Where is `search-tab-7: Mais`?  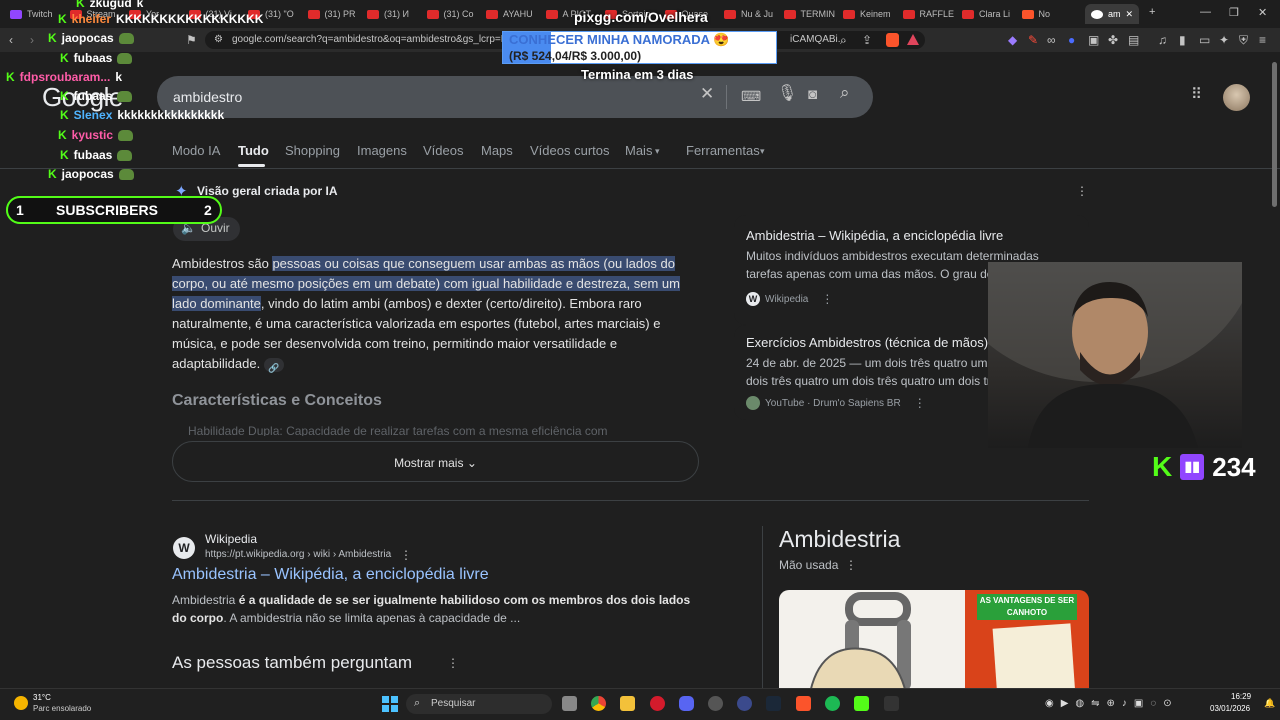 search-tab-7: Mais is located at coordinates (638, 150).